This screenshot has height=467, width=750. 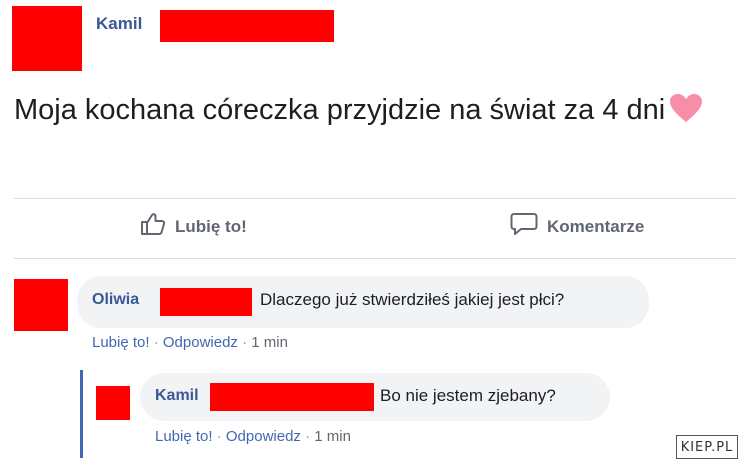 I want to click on heart-icon, so click(x=686, y=113).